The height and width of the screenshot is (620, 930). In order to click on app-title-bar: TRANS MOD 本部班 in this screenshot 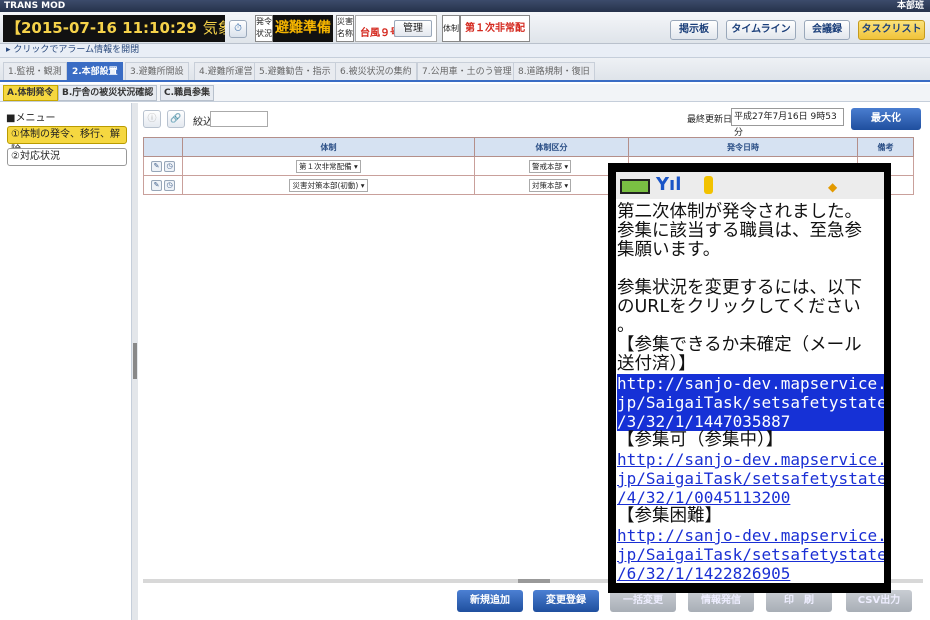, I will do `click(465, 6)`.